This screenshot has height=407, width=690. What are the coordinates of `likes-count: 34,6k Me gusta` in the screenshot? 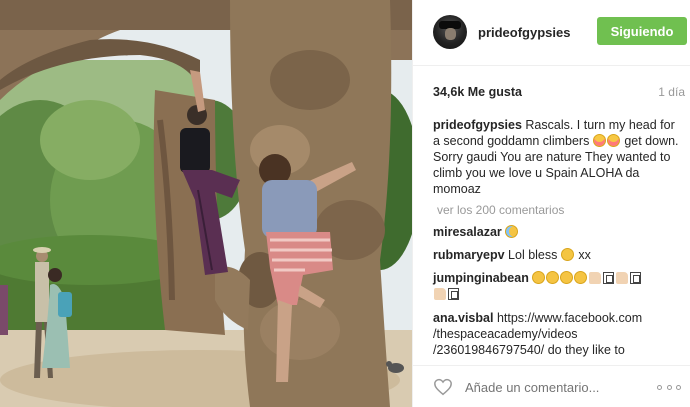 It's located at (477, 92).